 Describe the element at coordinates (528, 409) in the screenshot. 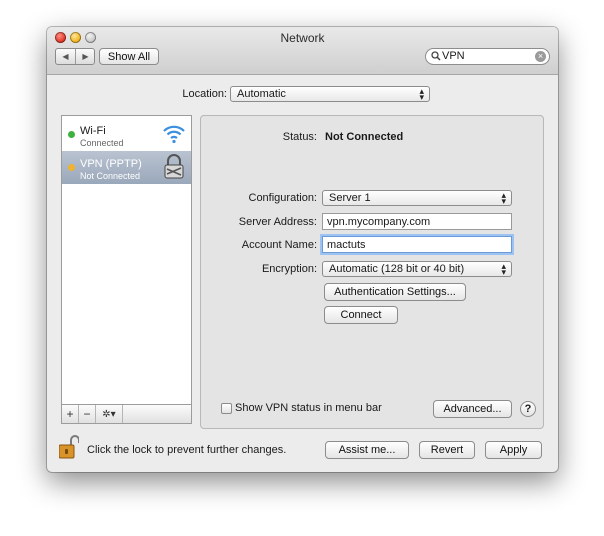

I see `help-button: ?` at that location.